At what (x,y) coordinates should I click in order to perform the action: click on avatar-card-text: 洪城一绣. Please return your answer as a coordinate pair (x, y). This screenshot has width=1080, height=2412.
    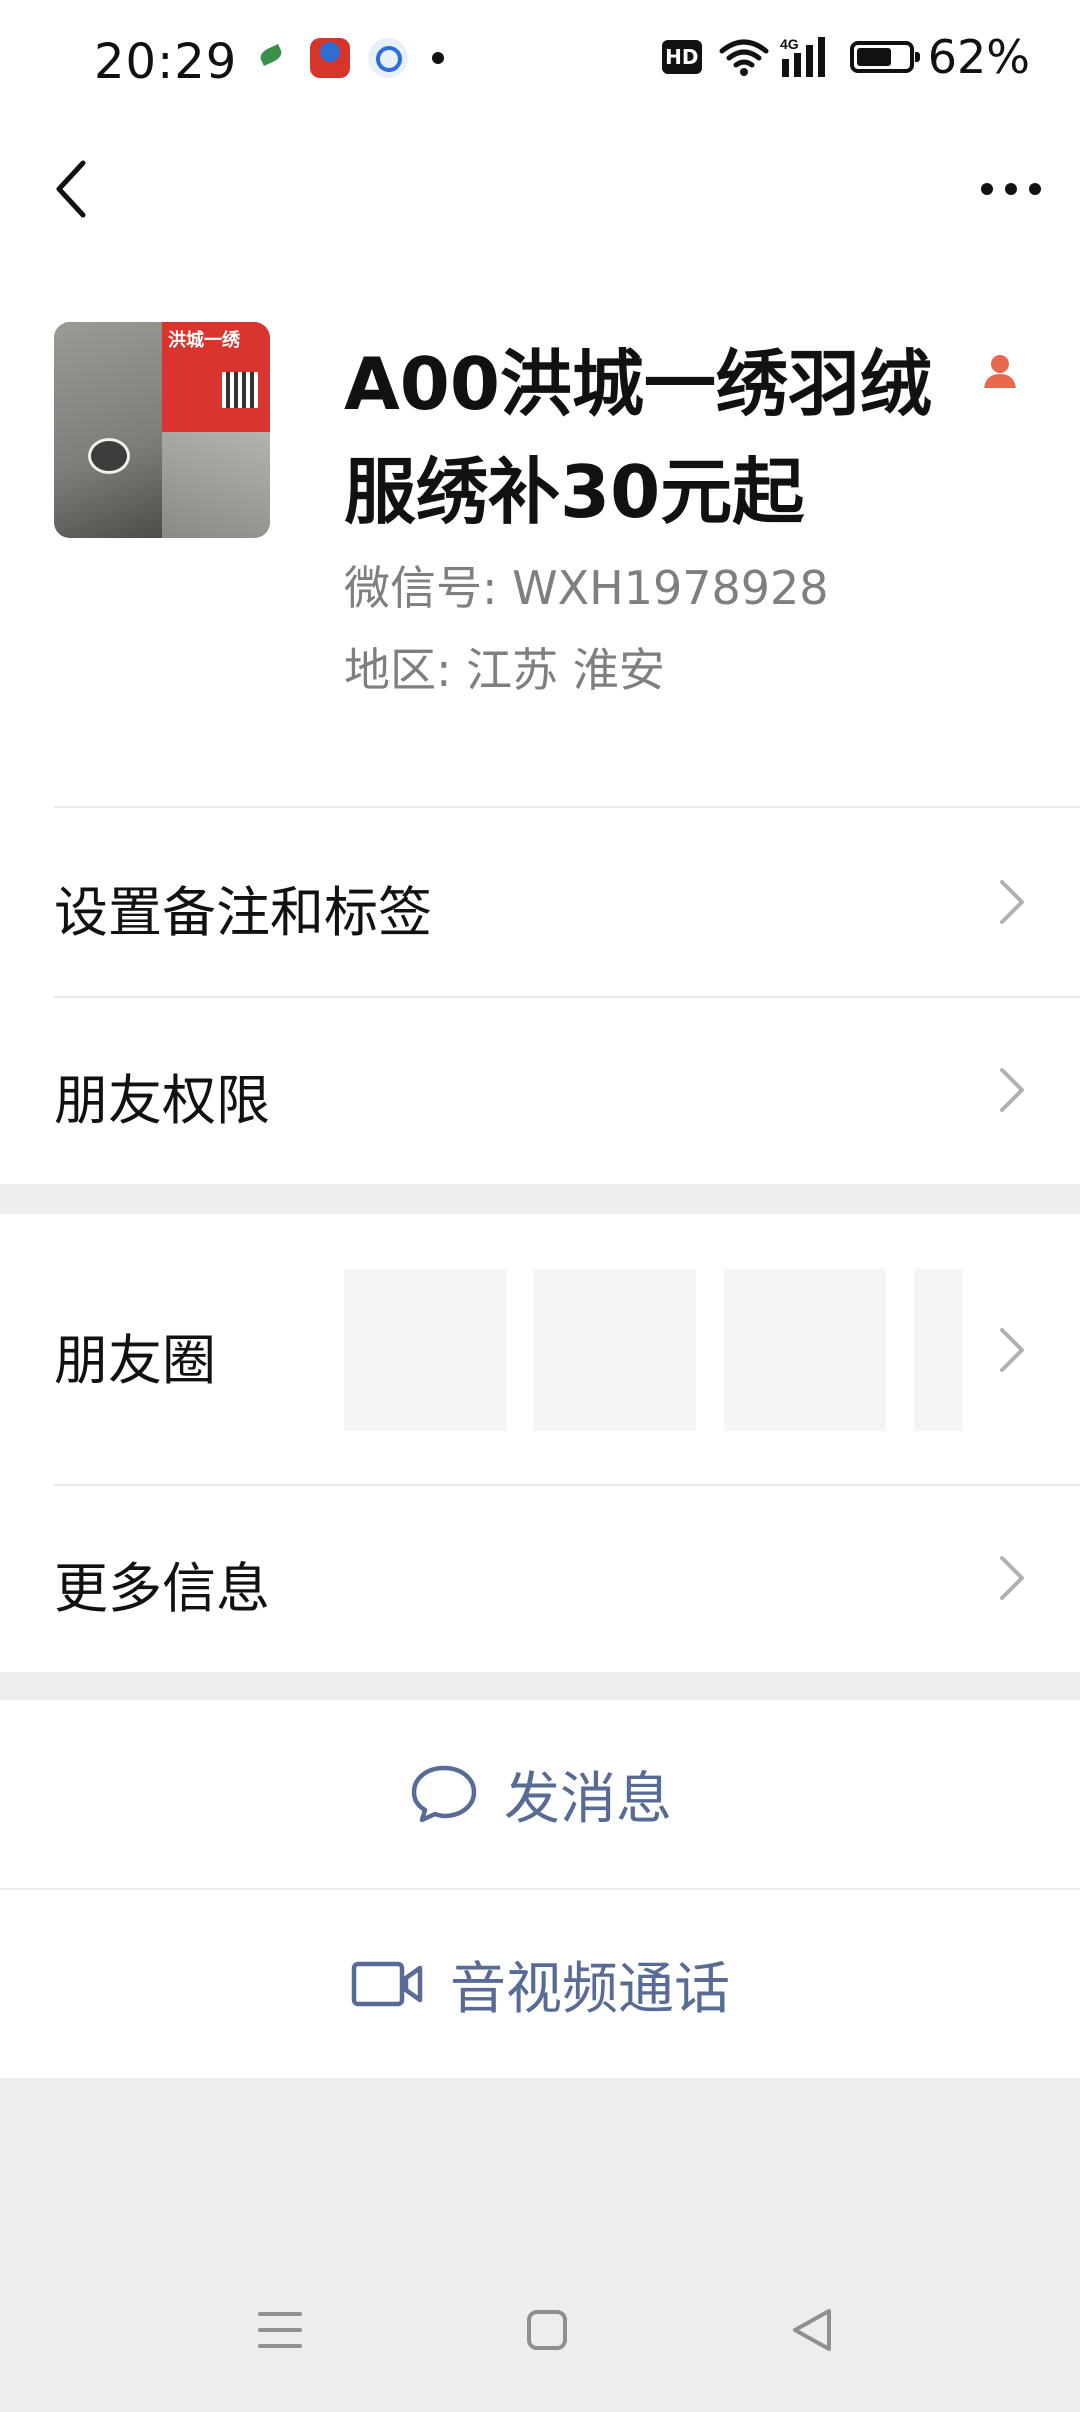
    Looking at the image, I should click on (204, 340).